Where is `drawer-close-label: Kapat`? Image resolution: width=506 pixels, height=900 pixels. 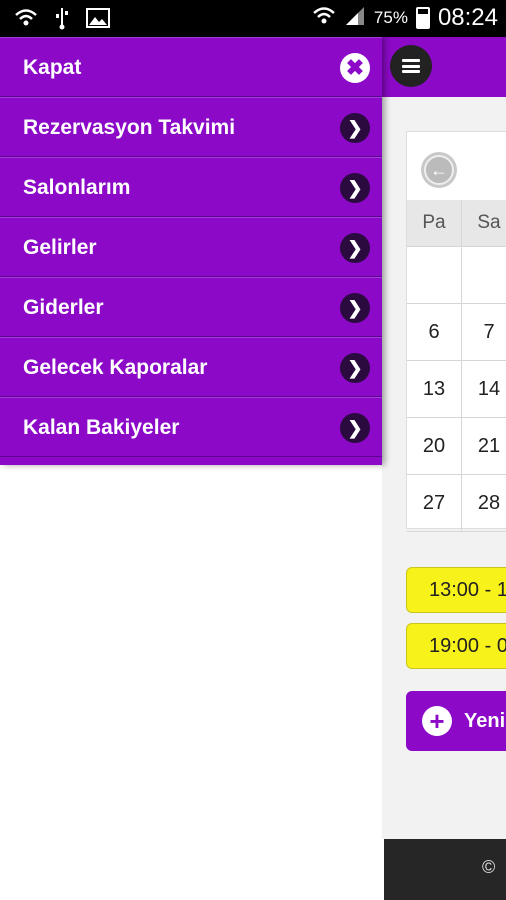 drawer-close-label: Kapat is located at coordinates (52, 67).